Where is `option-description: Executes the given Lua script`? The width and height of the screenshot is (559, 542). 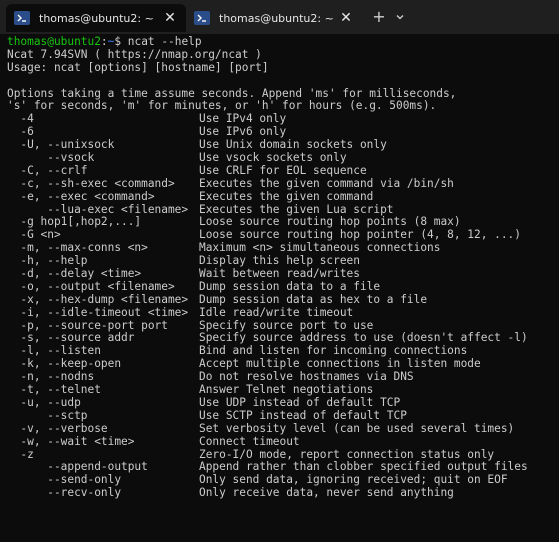 option-description: Executes the given Lua script is located at coordinates (296, 209).